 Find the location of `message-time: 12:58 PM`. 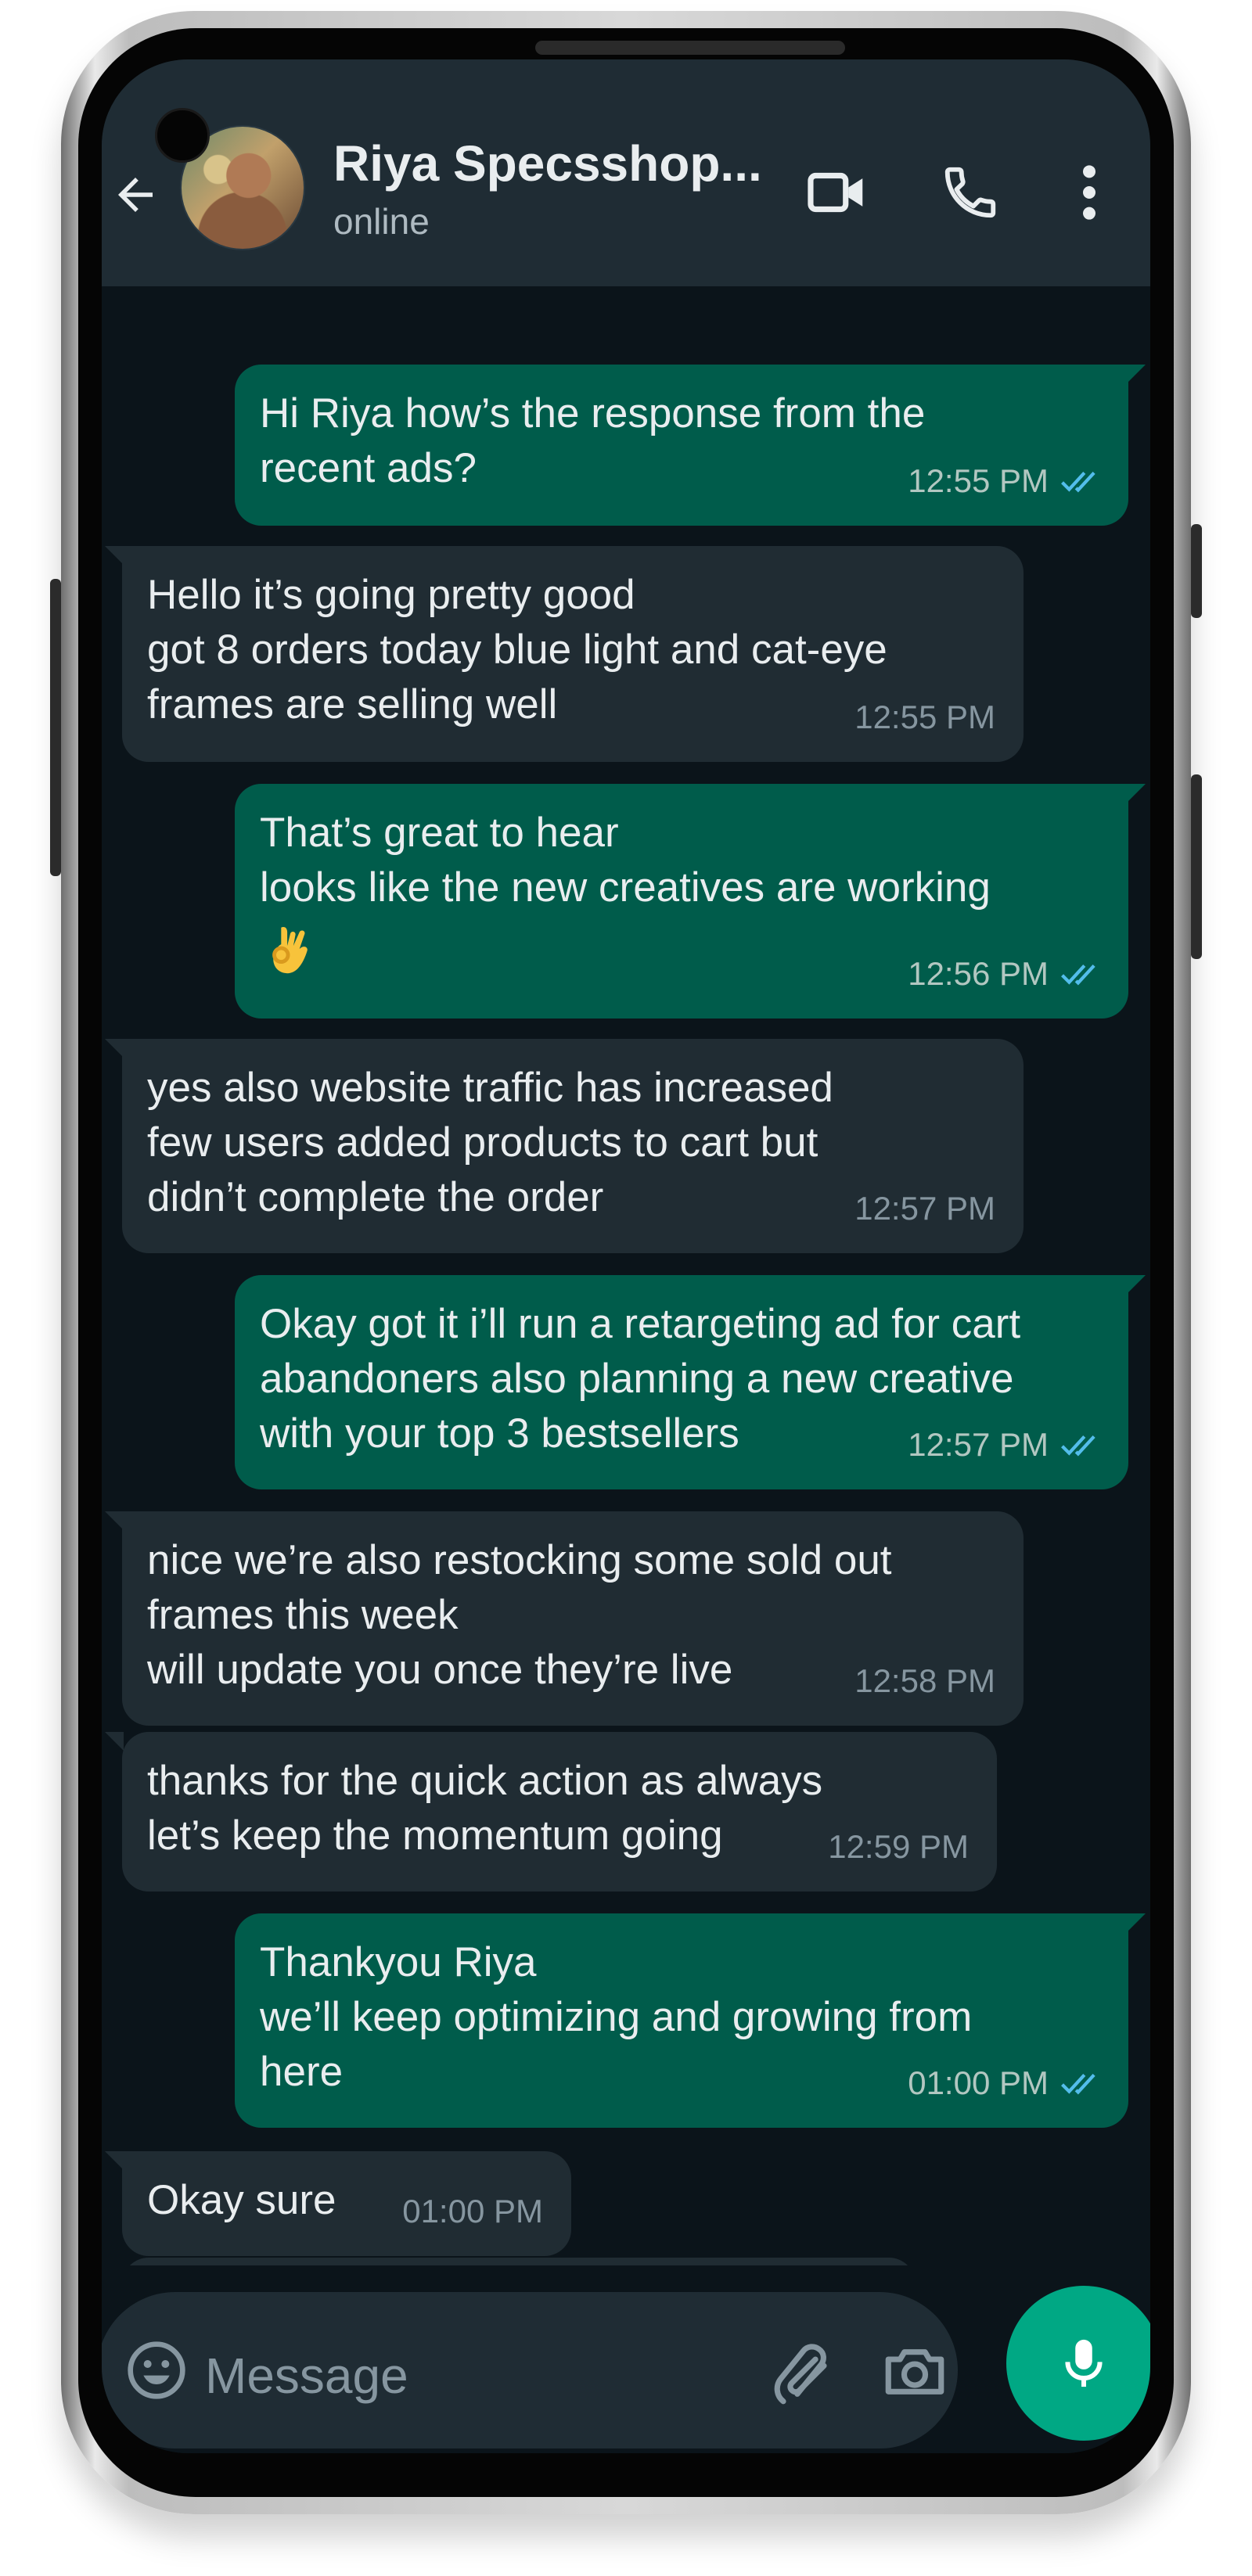

message-time: 12:58 PM is located at coordinates (924, 1681).